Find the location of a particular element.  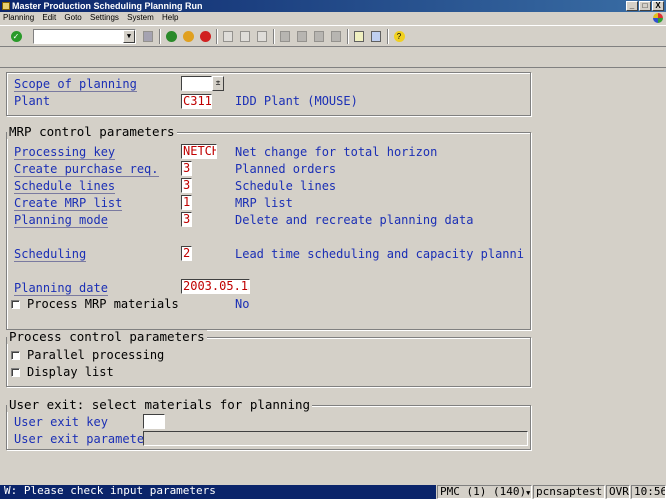

find-icon is located at coordinates (245, 36).